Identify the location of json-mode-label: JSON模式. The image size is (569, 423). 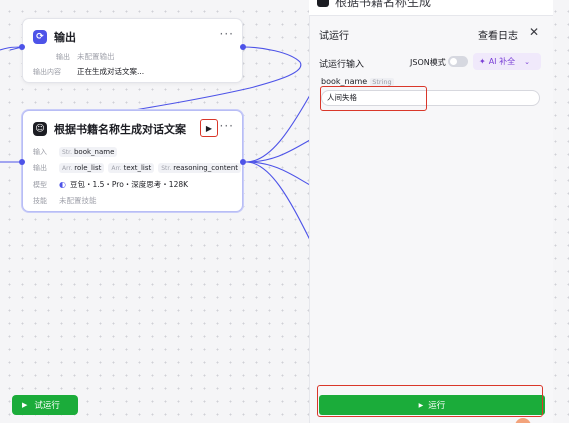
(428, 62).